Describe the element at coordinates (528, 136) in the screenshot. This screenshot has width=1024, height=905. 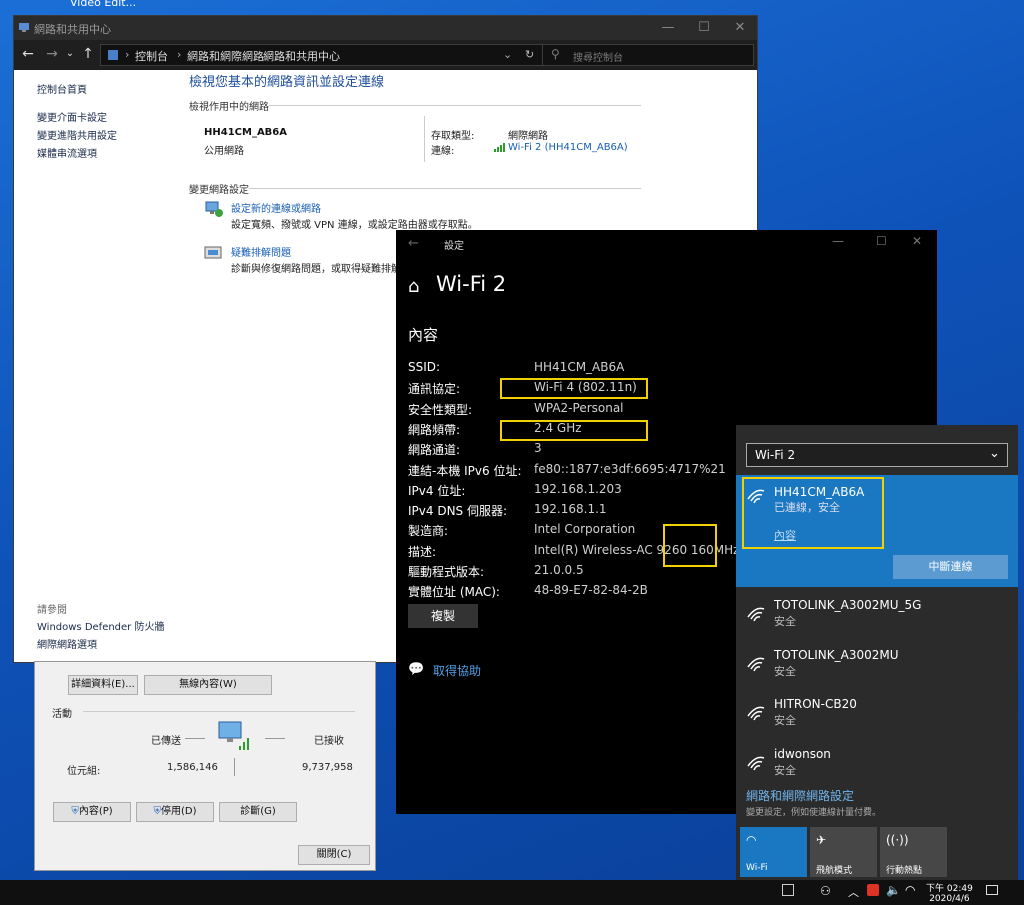
I see `access-type-value: 網際網路` at that location.